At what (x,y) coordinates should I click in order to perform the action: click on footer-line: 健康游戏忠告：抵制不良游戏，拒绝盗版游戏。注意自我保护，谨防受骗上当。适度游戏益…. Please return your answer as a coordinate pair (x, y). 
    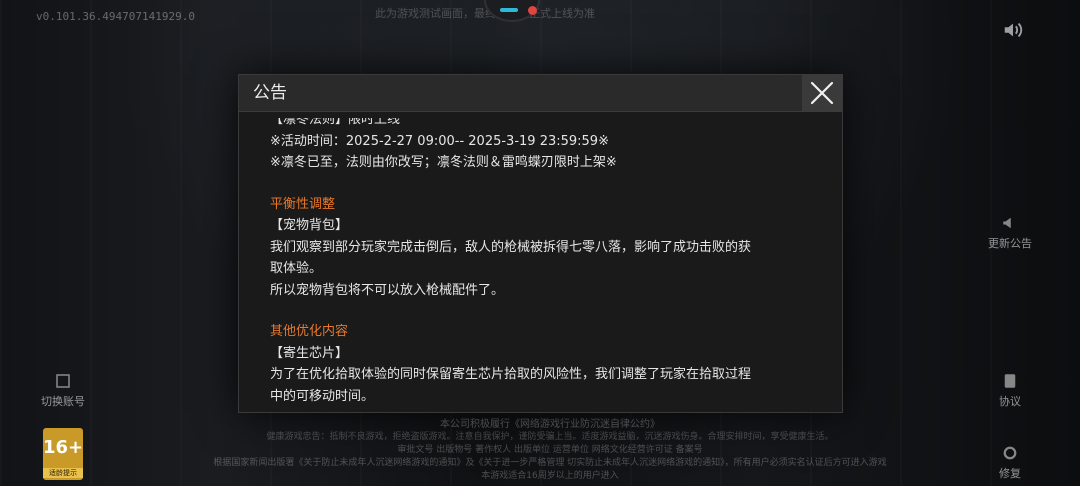
    Looking at the image, I should click on (550, 437).